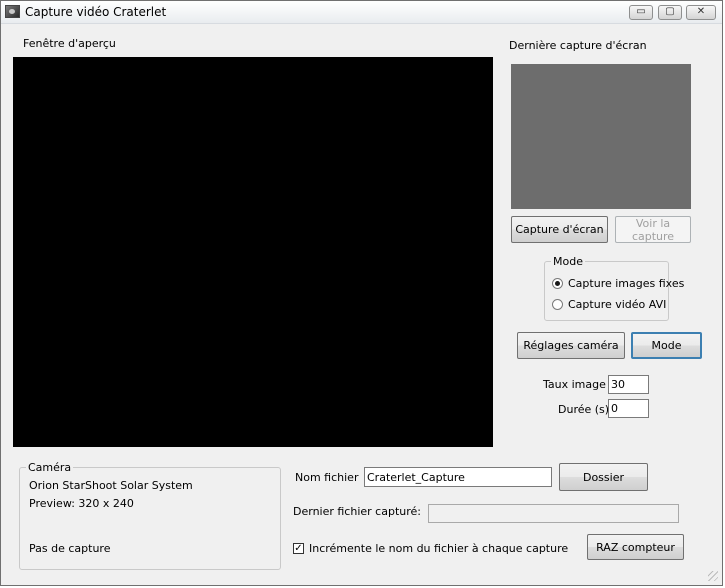  Describe the element at coordinates (578, 45) in the screenshot. I see `last-capture-label: Dernière capture d'écran` at that location.